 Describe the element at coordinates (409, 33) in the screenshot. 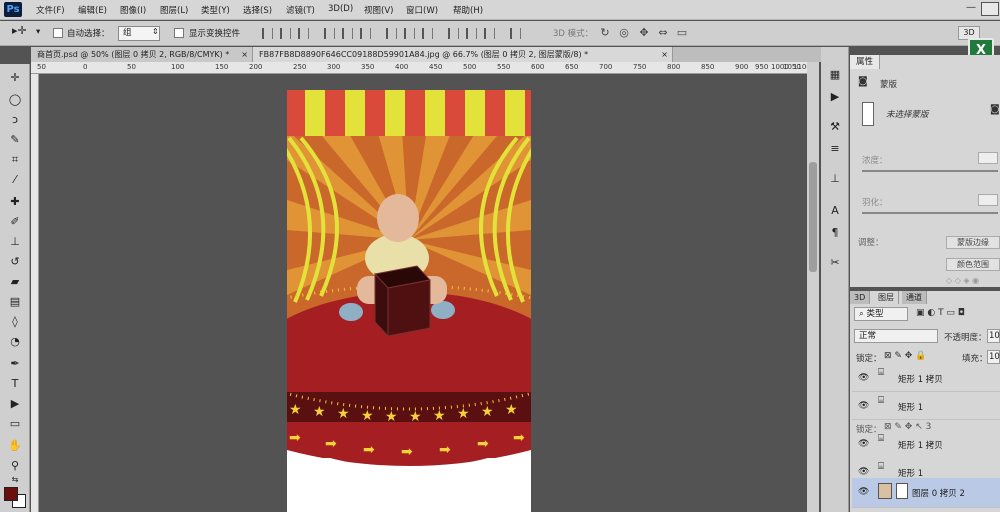

I see `distribute-vcenter-icon` at that location.